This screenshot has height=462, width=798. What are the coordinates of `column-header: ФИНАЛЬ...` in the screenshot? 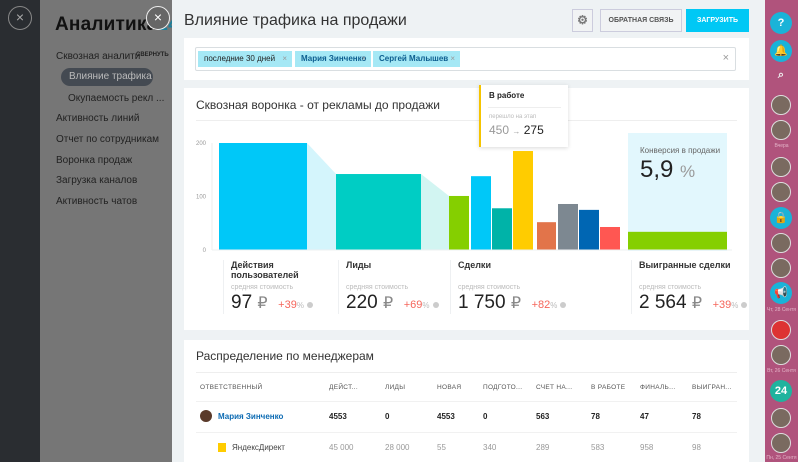 It's located at (657, 387).